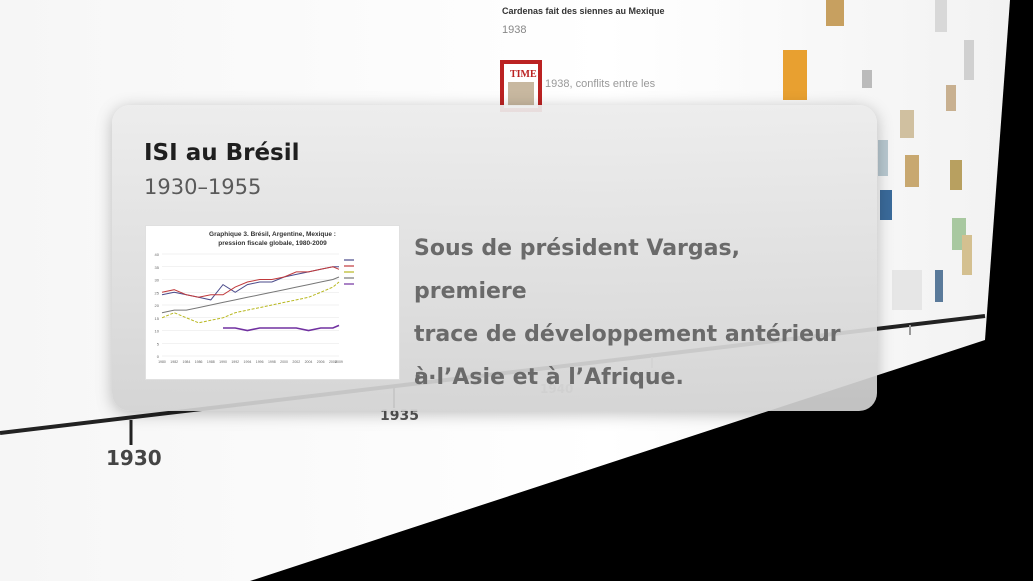 This screenshot has height=581, width=1033. Describe the element at coordinates (835, 13) in the screenshot. I see `photo-icon` at that location.